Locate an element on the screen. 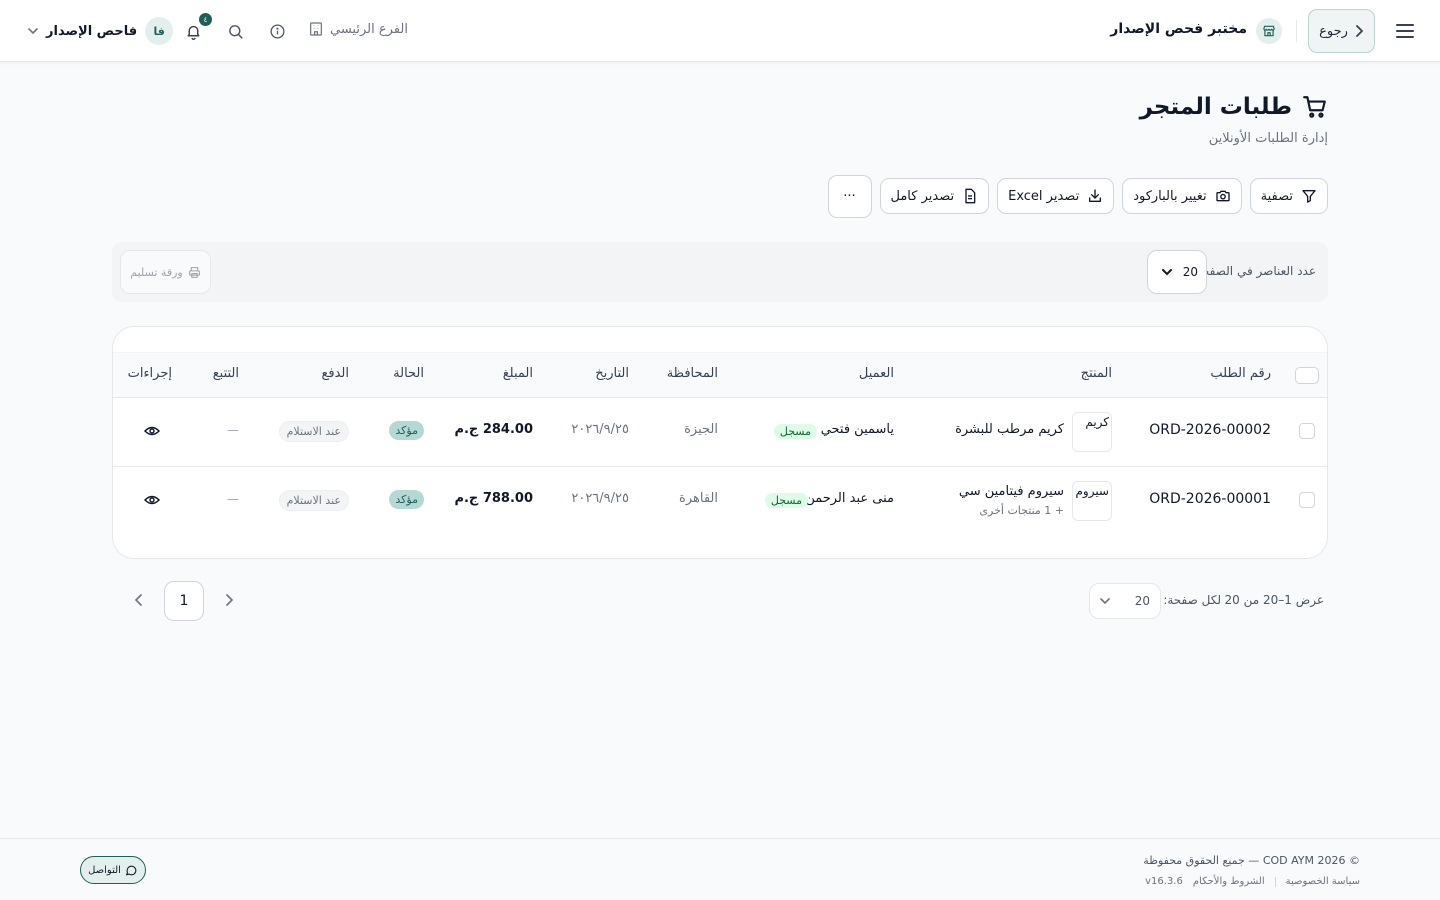  user-menu: فاحص الإصدار فا is located at coordinates (101, 31).